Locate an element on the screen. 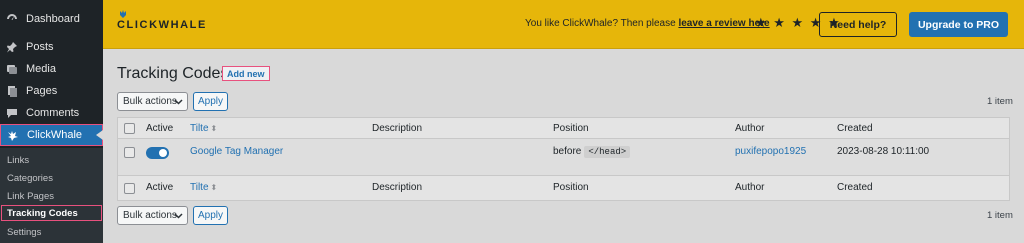  column-footer-position: Position is located at coordinates (571, 187).